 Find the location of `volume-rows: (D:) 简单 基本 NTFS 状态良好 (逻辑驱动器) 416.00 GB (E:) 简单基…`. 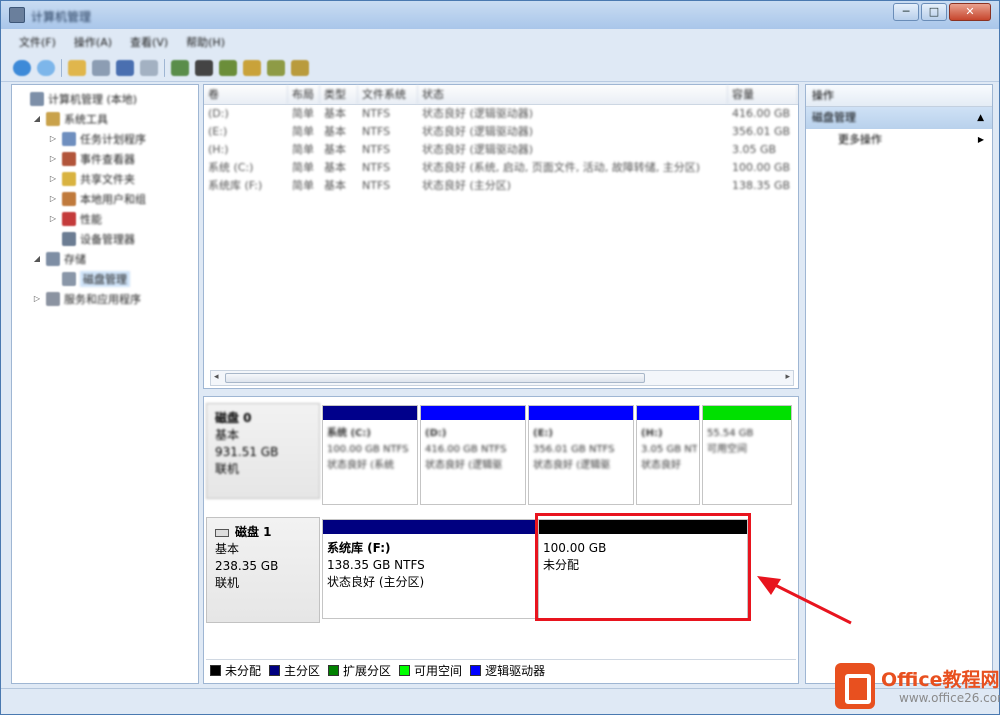

volume-rows: (D:) 简单 基本 NTFS 状态良好 (逻辑驱动器) 416.00 GB (E:) 简单基… is located at coordinates (501, 150).